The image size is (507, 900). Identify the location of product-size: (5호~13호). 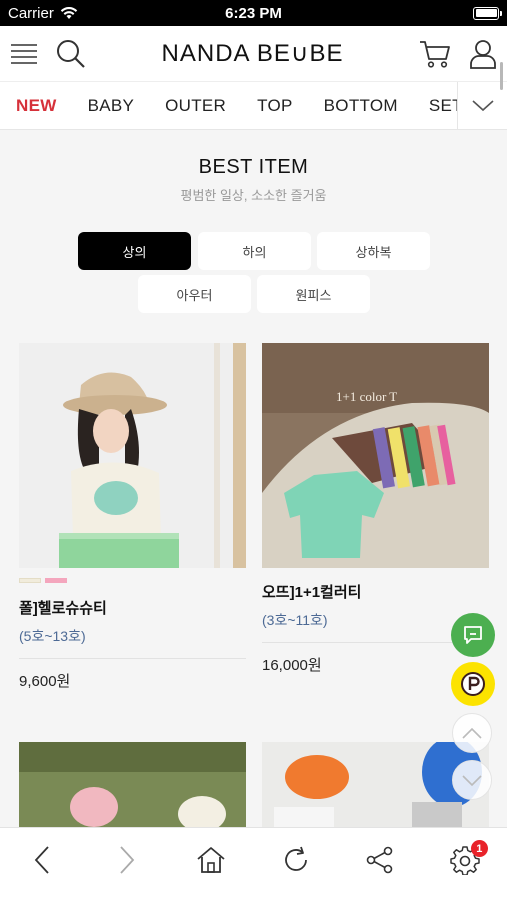
(52, 636).